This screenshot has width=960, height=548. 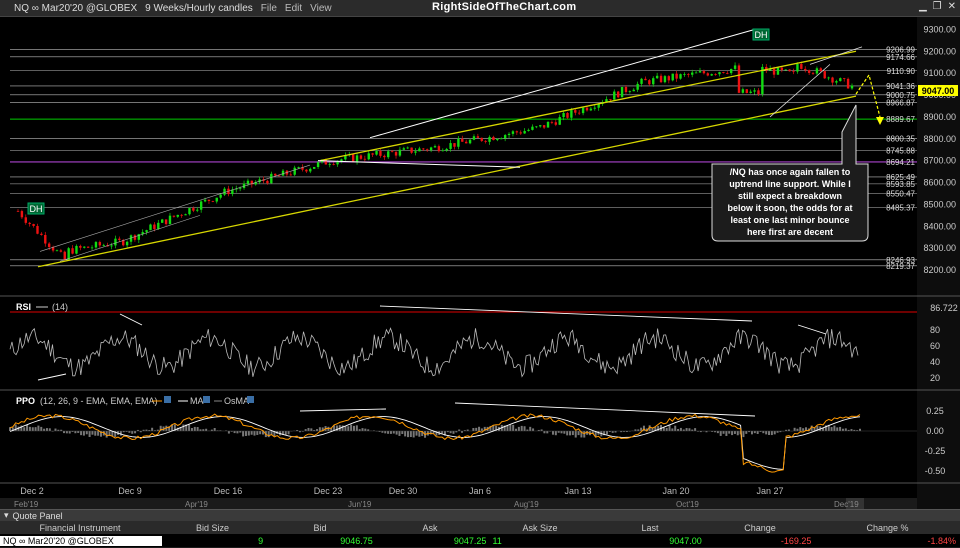 What do you see at coordinates (80, 528) in the screenshot?
I see `col-financial-instrument: Financial Instrument` at bounding box center [80, 528].